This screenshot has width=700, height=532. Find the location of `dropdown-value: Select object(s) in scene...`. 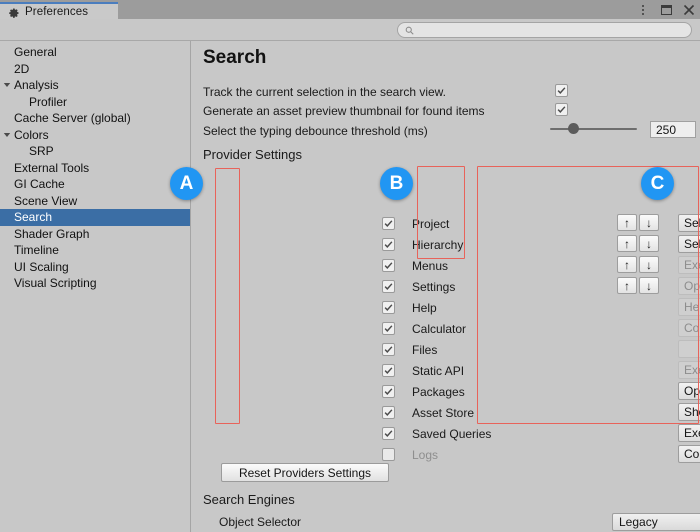

dropdown-value: Select object(s) in scene... is located at coordinates (692, 244).